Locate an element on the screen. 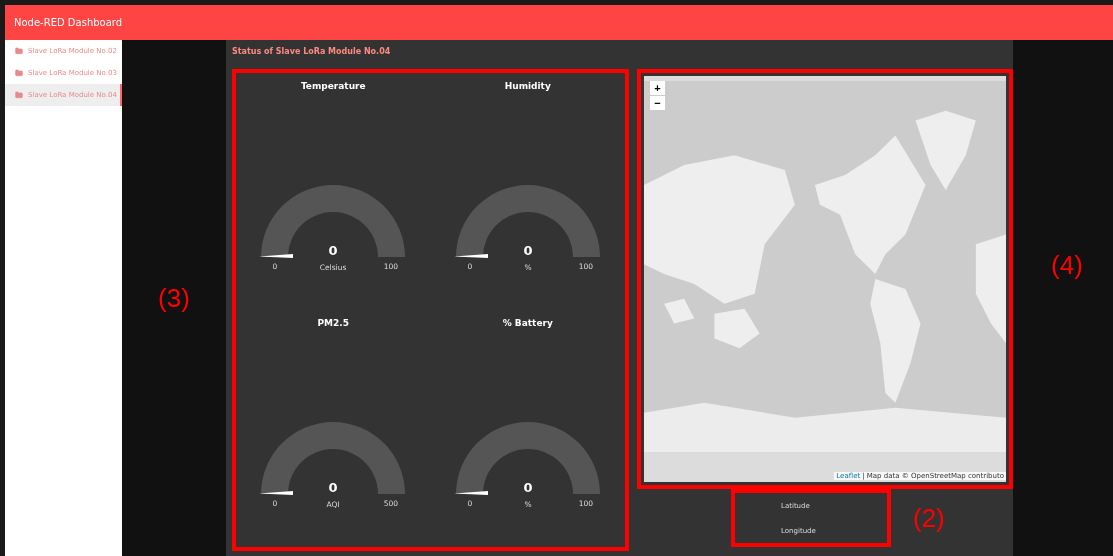  annotation-label: (2) is located at coordinates (929, 518).